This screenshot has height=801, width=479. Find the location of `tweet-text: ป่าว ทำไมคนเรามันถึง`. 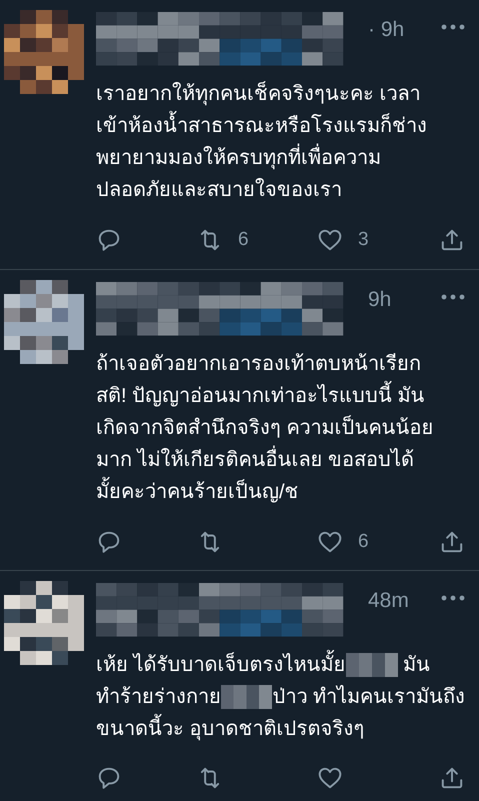

tweet-text: ป่าว ทำไมคนเรามันถึง is located at coordinates (368, 697).